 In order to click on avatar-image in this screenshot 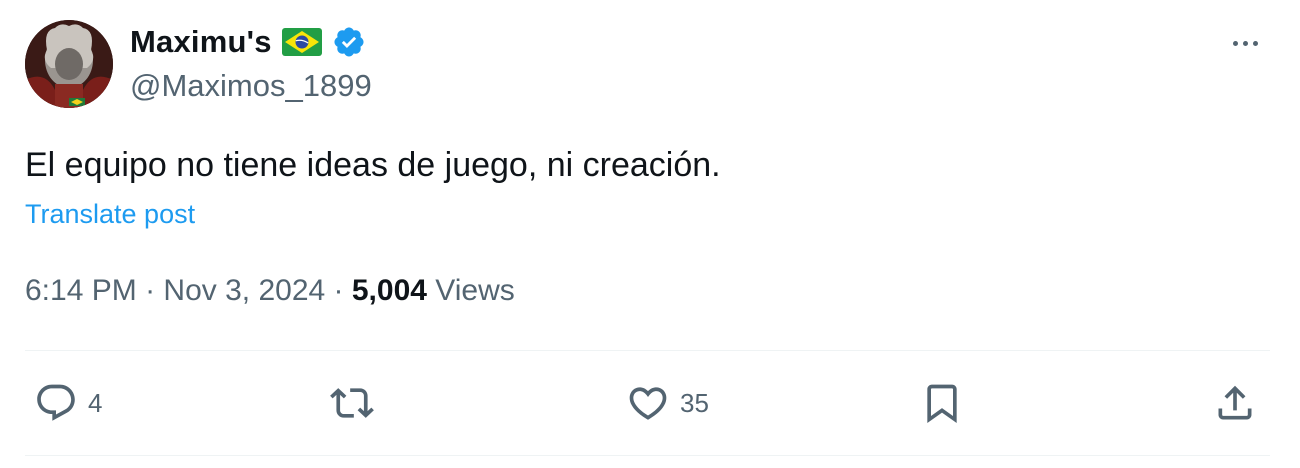, I will do `click(69, 64)`.